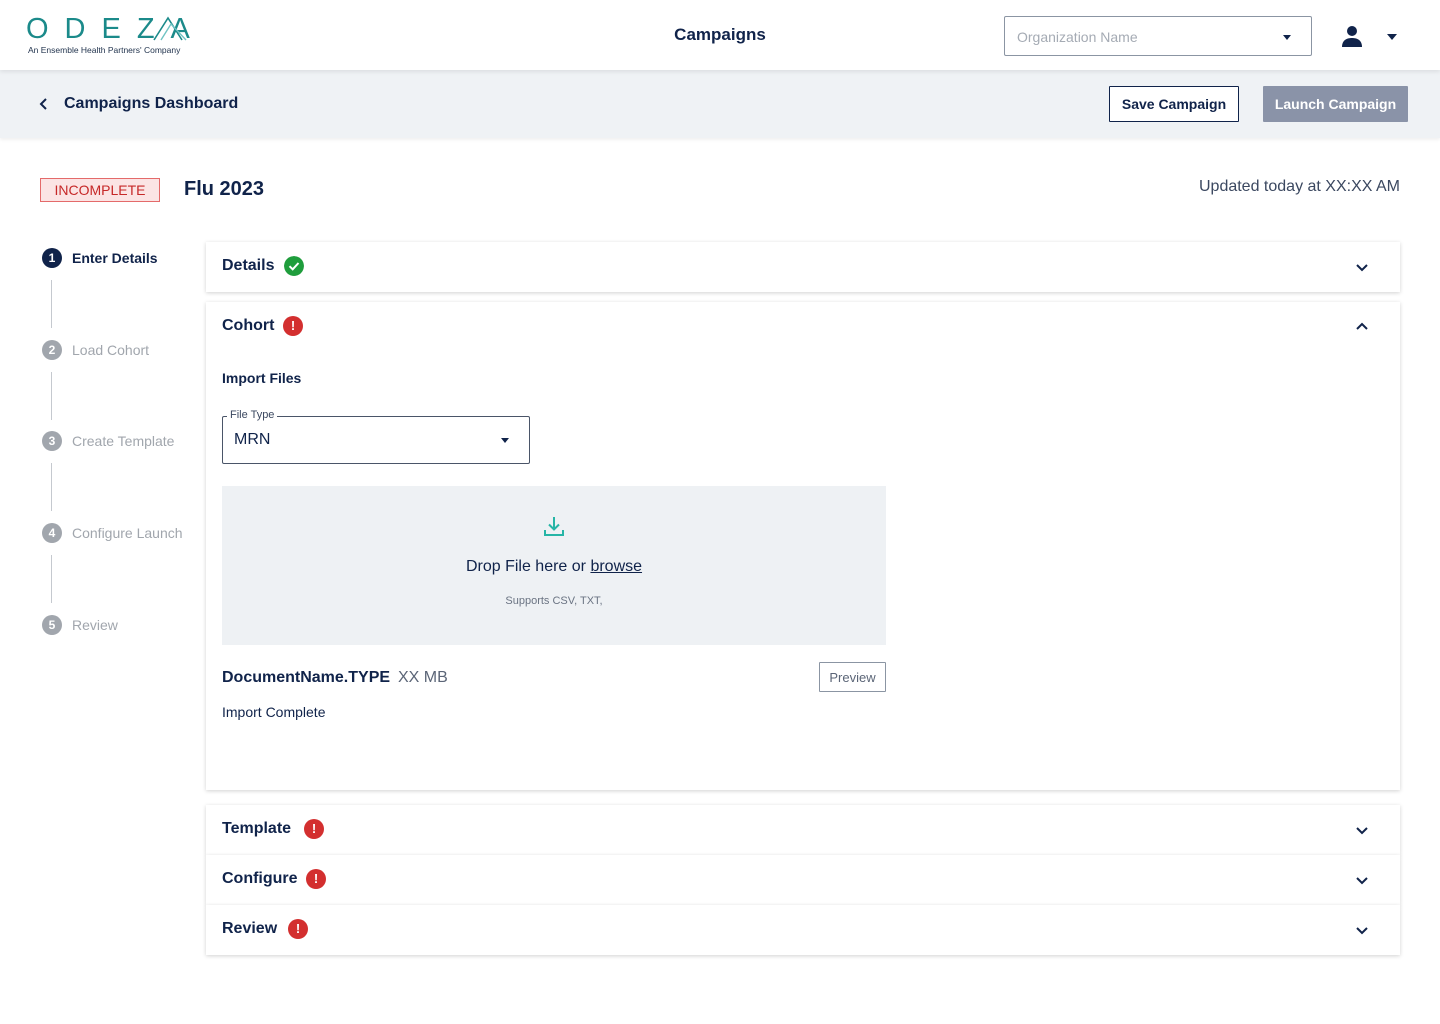  Describe the element at coordinates (554, 601) in the screenshot. I see `supported-formats-text: Supports CSV, TXT,` at that location.